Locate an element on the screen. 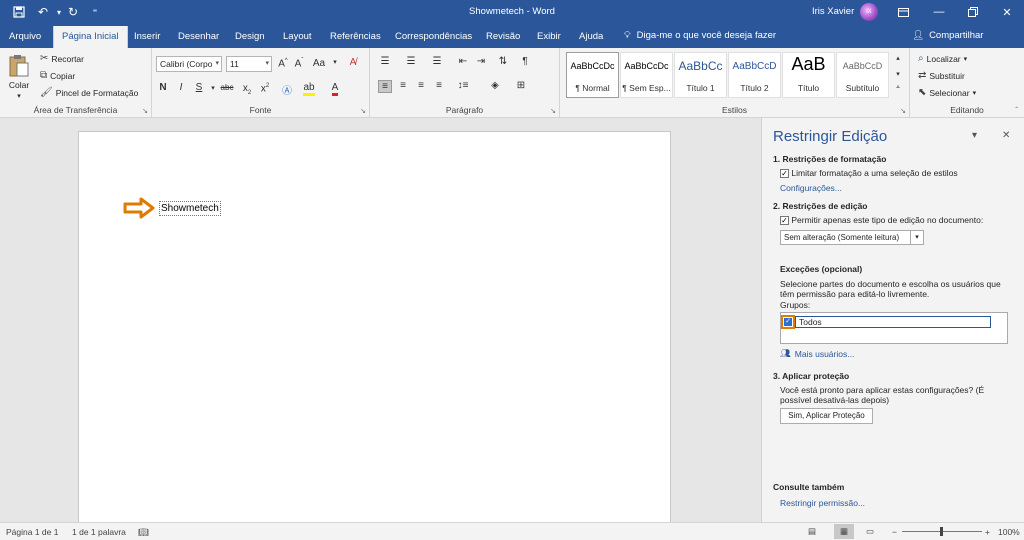  editing-type-select: Sem alteração (Somente leitura) ▾ is located at coordinates (852, 237).